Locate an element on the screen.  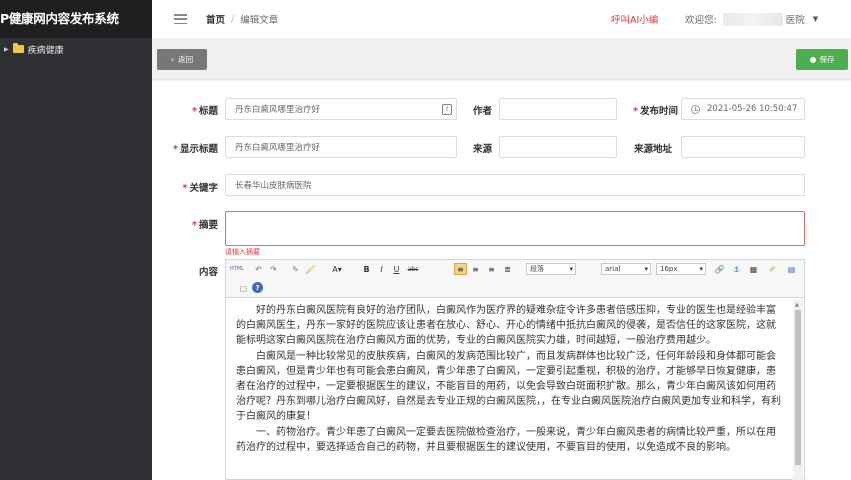
welcome-label: 欢迎您: is located at coordinates (701, 20).